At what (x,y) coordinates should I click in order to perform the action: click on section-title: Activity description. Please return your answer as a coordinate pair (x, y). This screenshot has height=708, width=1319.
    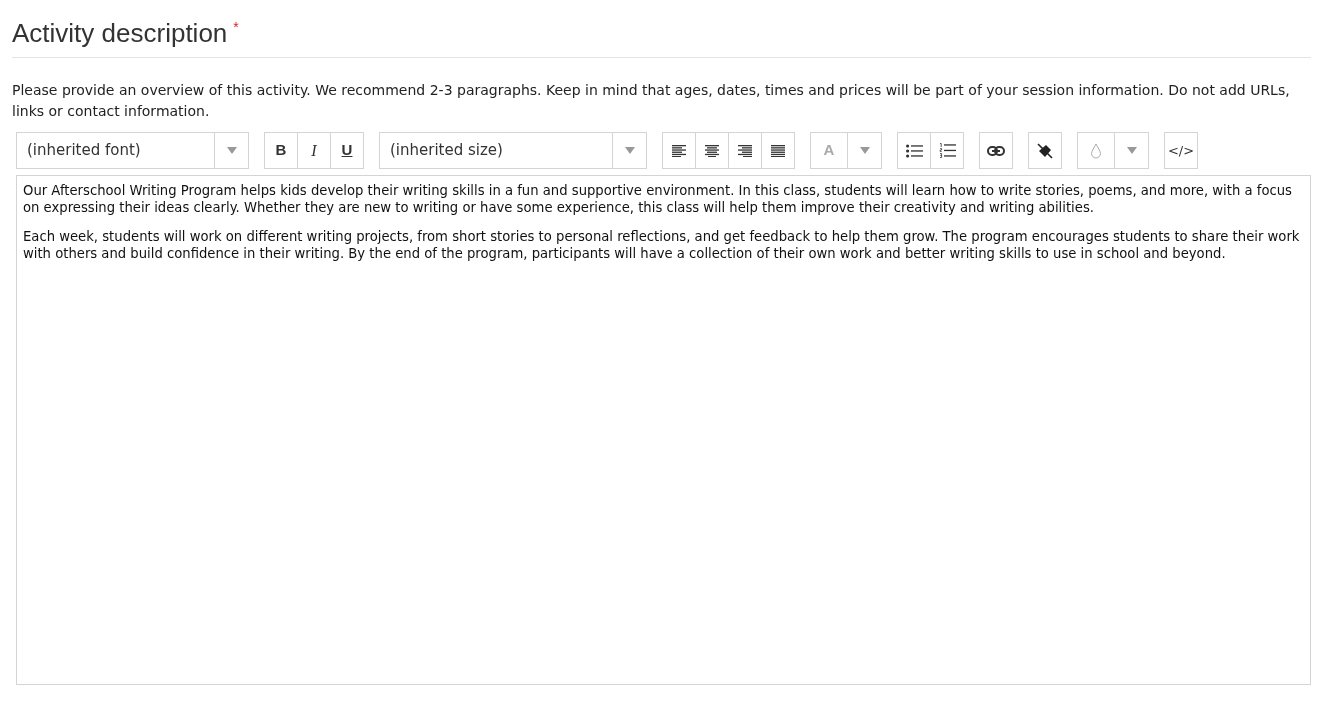
    Looking at the image, I should click on (120, 33).